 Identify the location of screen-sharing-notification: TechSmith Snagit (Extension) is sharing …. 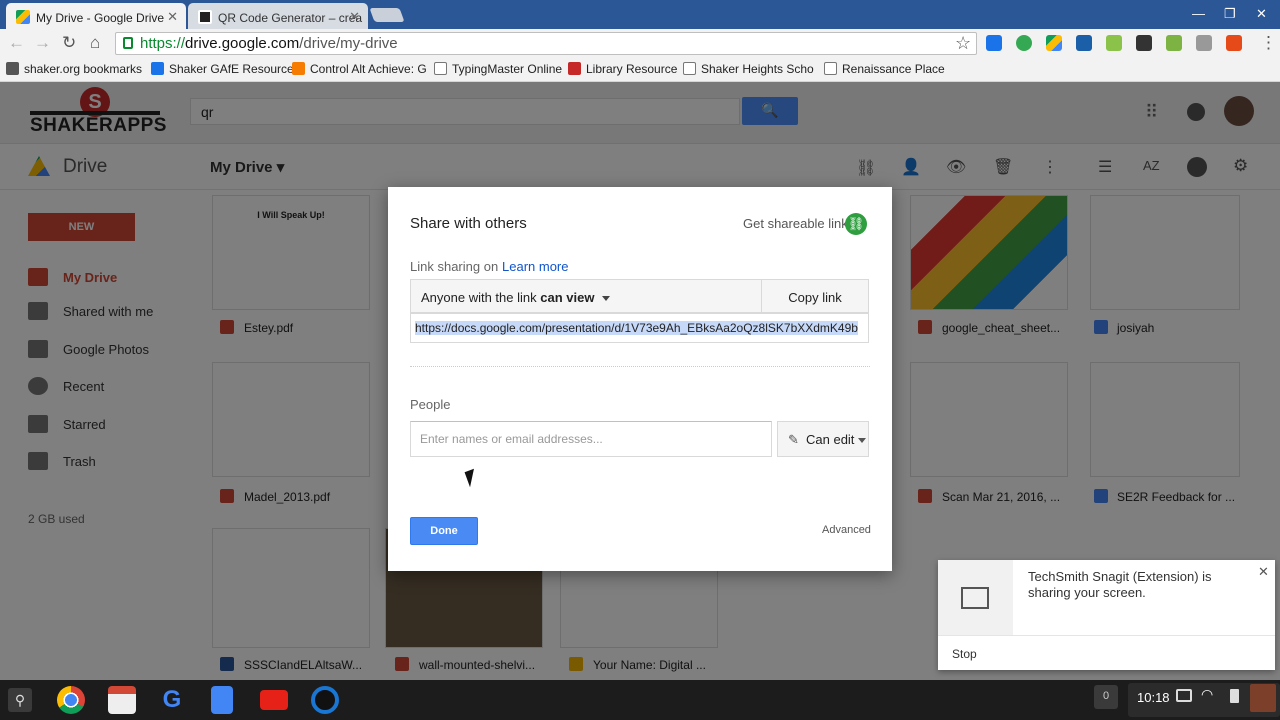
(1106, 615).